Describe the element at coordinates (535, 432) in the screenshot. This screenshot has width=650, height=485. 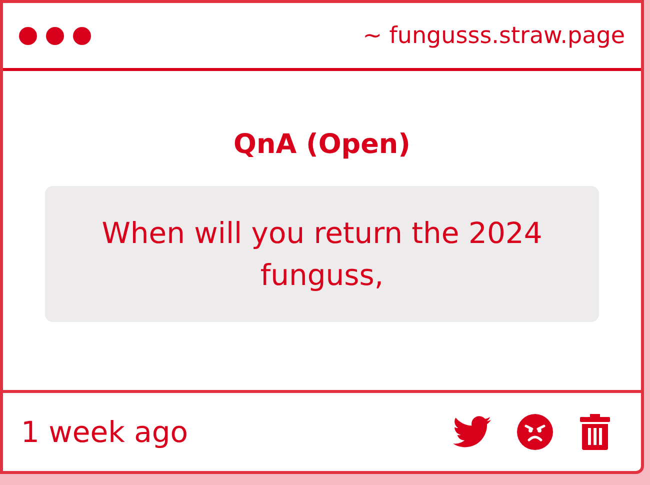
I see `angry-face-icon` at that location.